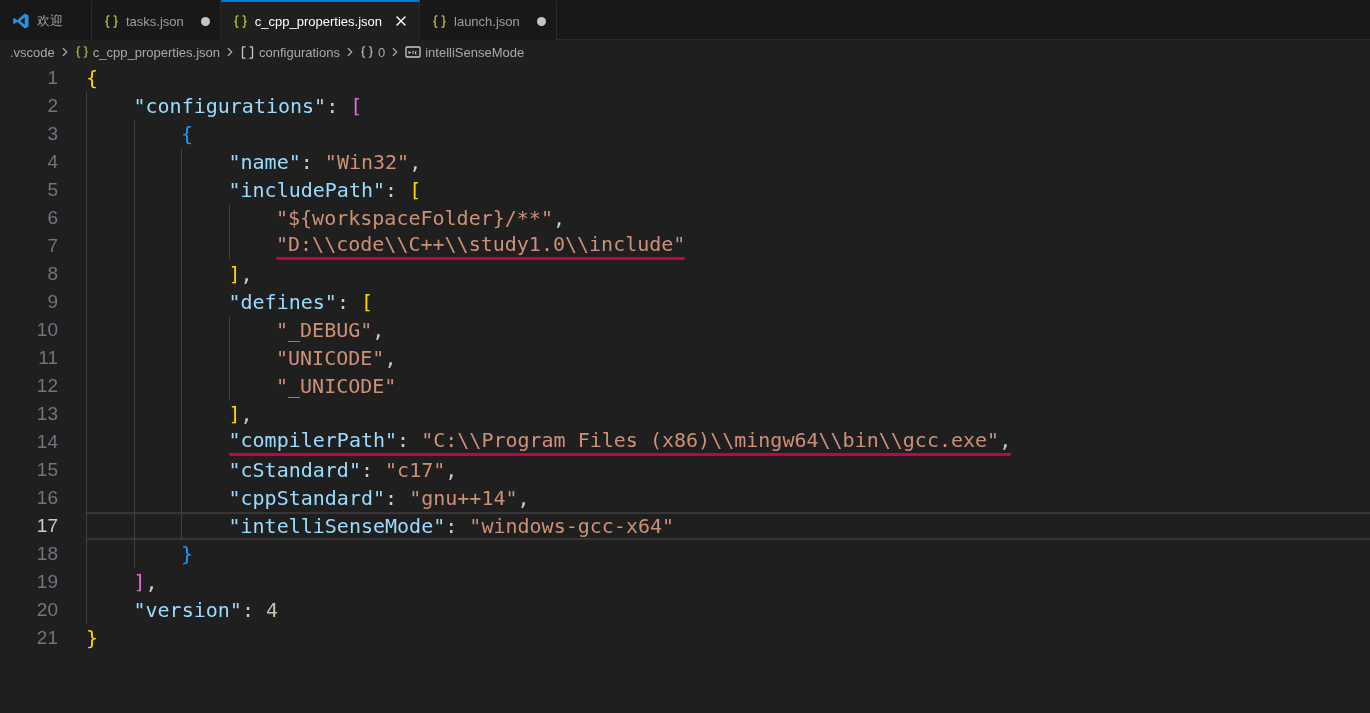  Describe the element at coordinates (728, 386) in the screenshot. I see `code-line: "_UNICODE"` at that location.